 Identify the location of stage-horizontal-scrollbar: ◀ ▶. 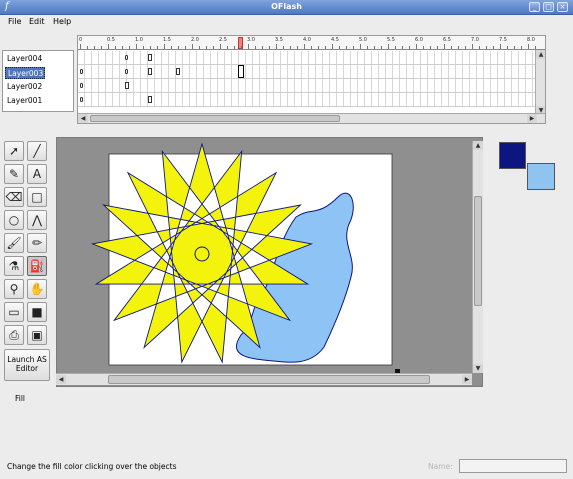
(264, 379).